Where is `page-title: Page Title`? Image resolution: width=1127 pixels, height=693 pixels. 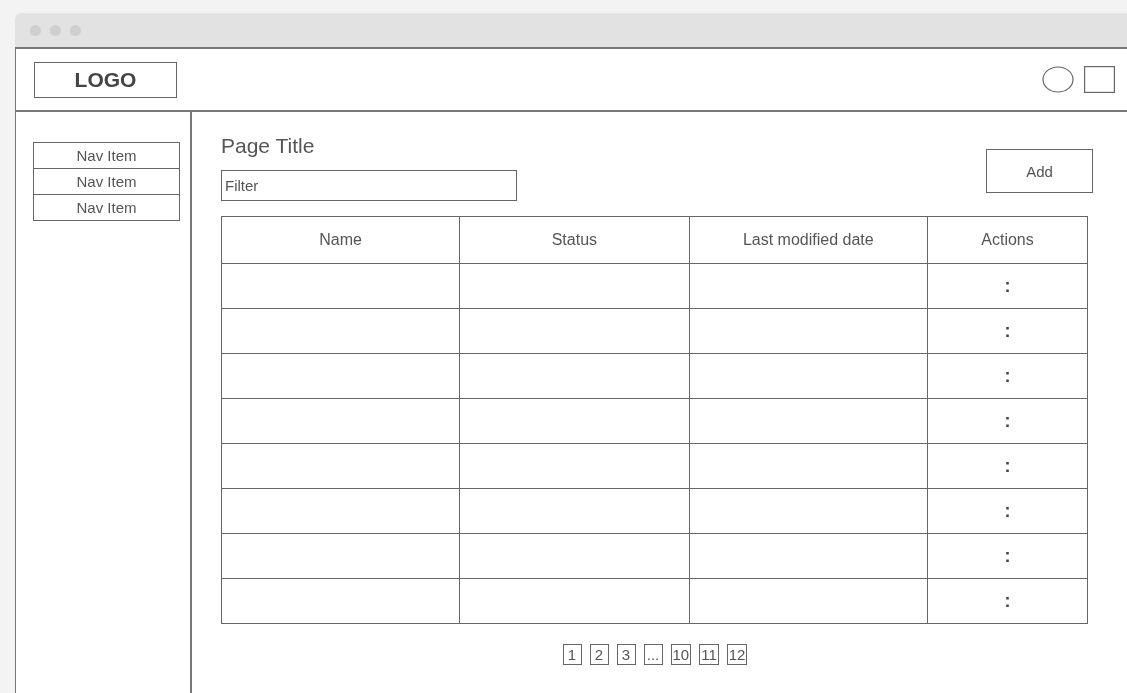
page-title: Page Title is located at coordinates (268, 146).